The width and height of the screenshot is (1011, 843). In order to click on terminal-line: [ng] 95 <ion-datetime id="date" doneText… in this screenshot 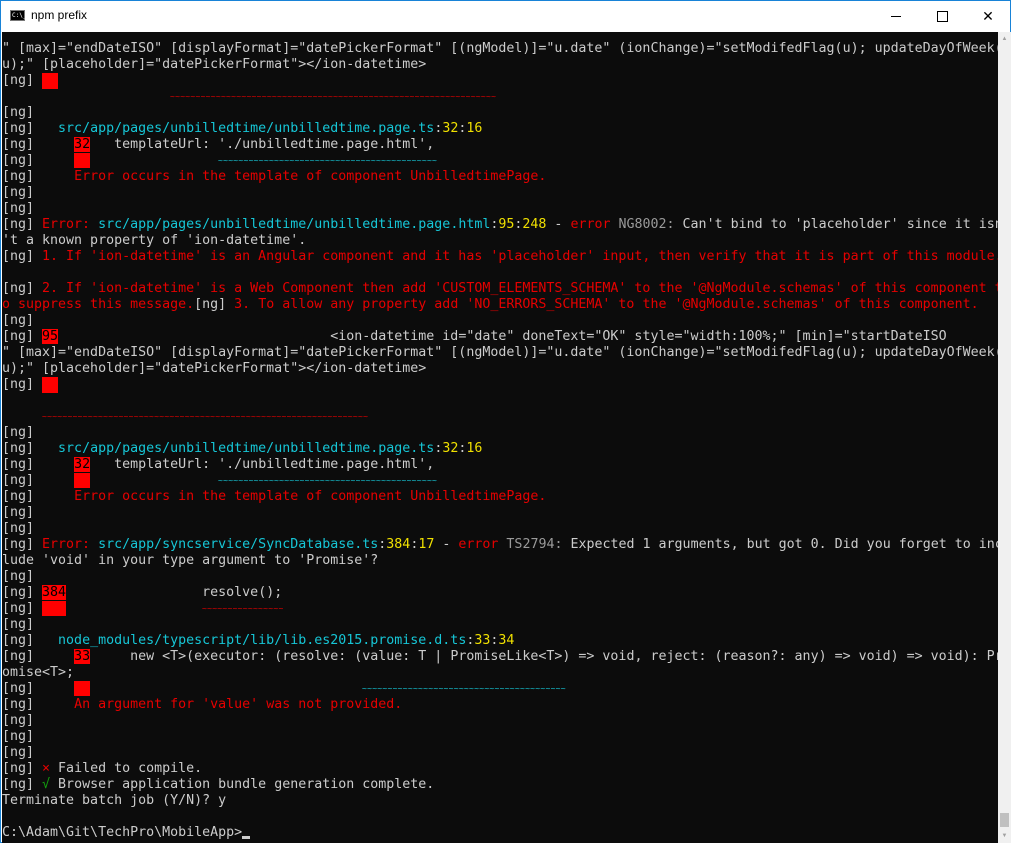, I will do `click(500, 337)`.